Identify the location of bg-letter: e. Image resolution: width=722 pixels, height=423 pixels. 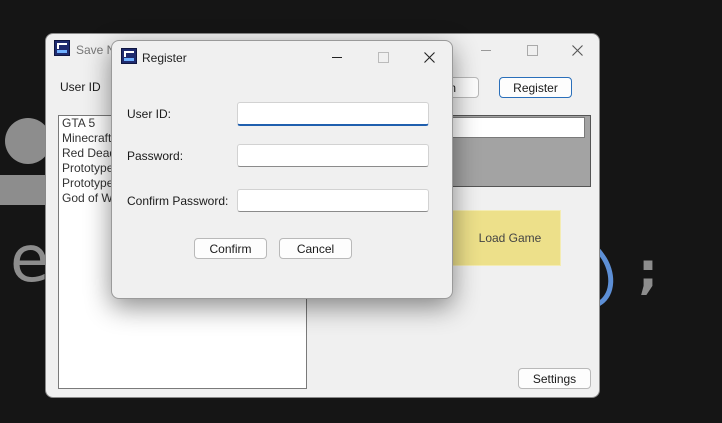
(30, 260).